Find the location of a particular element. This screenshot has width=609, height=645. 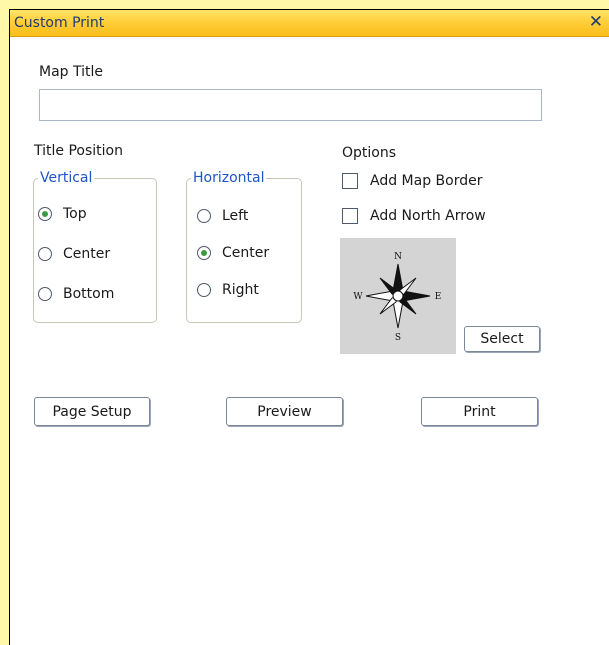

add-map-border-checkbox: Add Map Border is located at coordinates (412, 181).